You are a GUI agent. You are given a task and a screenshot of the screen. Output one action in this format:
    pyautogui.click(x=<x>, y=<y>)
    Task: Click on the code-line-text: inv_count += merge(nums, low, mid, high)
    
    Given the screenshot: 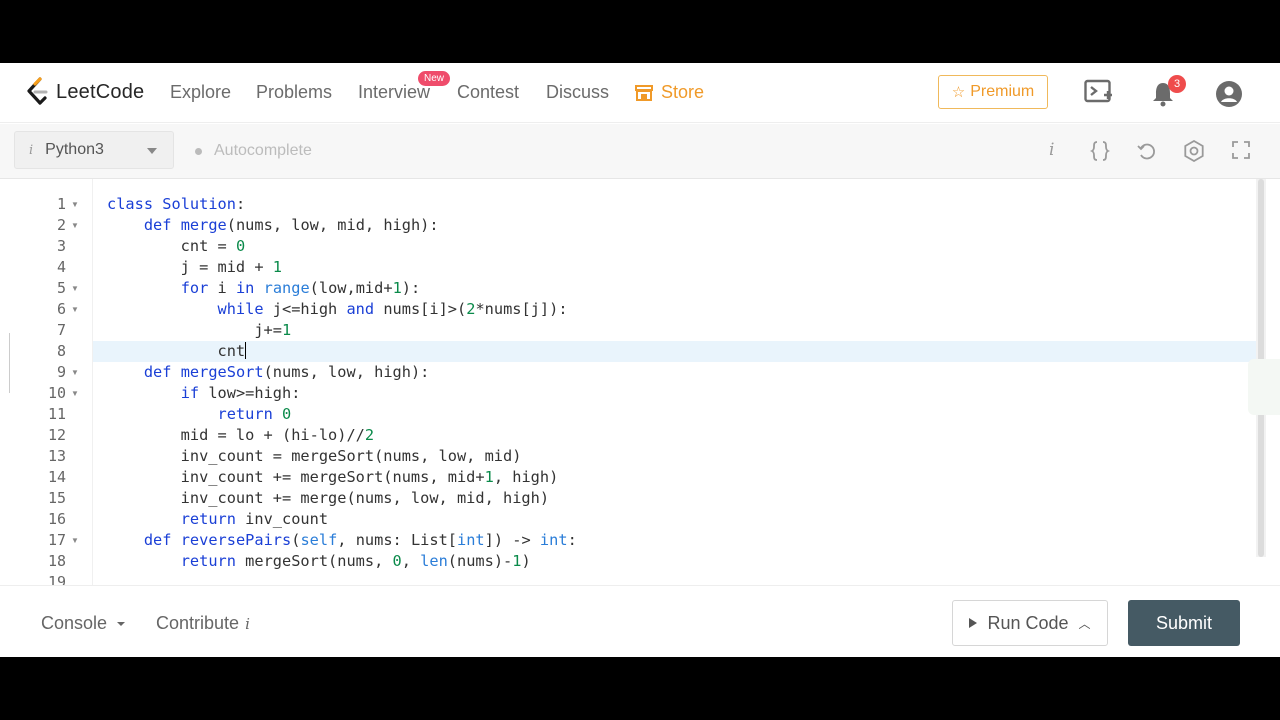 What is the action you would take?
    pyautogui.click(x=328, y=498)
    